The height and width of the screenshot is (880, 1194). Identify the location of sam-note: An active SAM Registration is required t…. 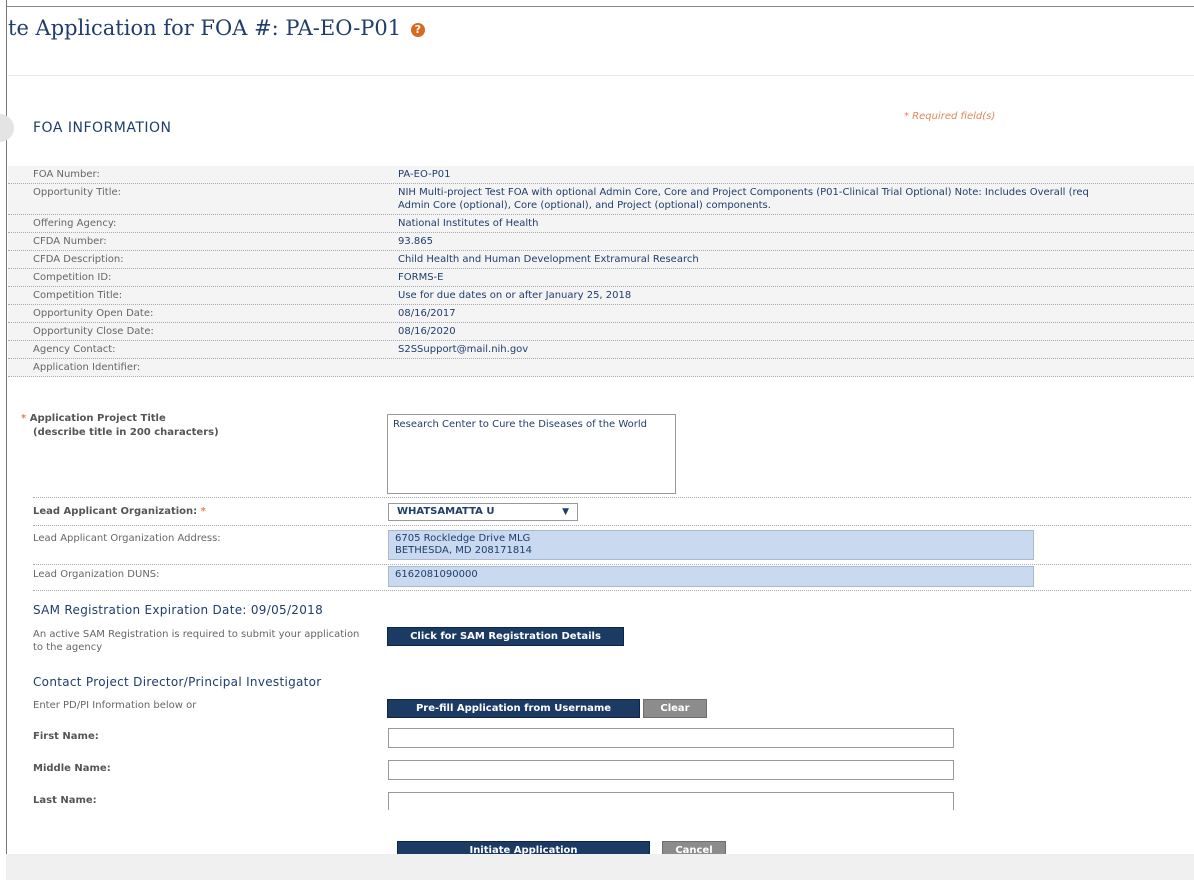
(196, 641).